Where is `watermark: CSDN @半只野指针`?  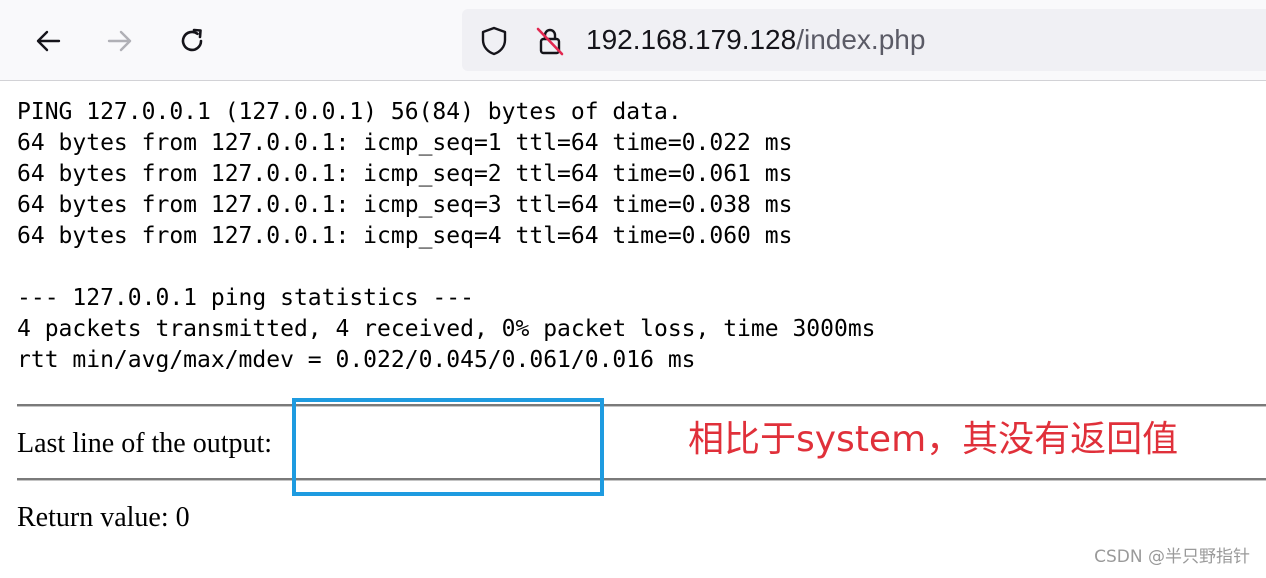 watermark: CSDN @半只野指针 is located at coordinates (1172, 557).